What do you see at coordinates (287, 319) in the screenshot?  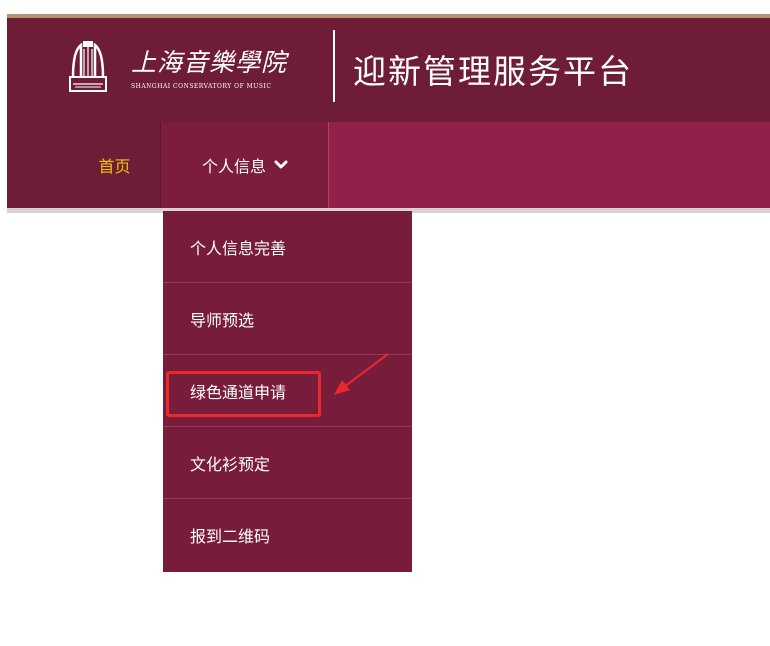 I see `menu-item-advisor-preselect: 导师预选` at bounding box center [287, 319].